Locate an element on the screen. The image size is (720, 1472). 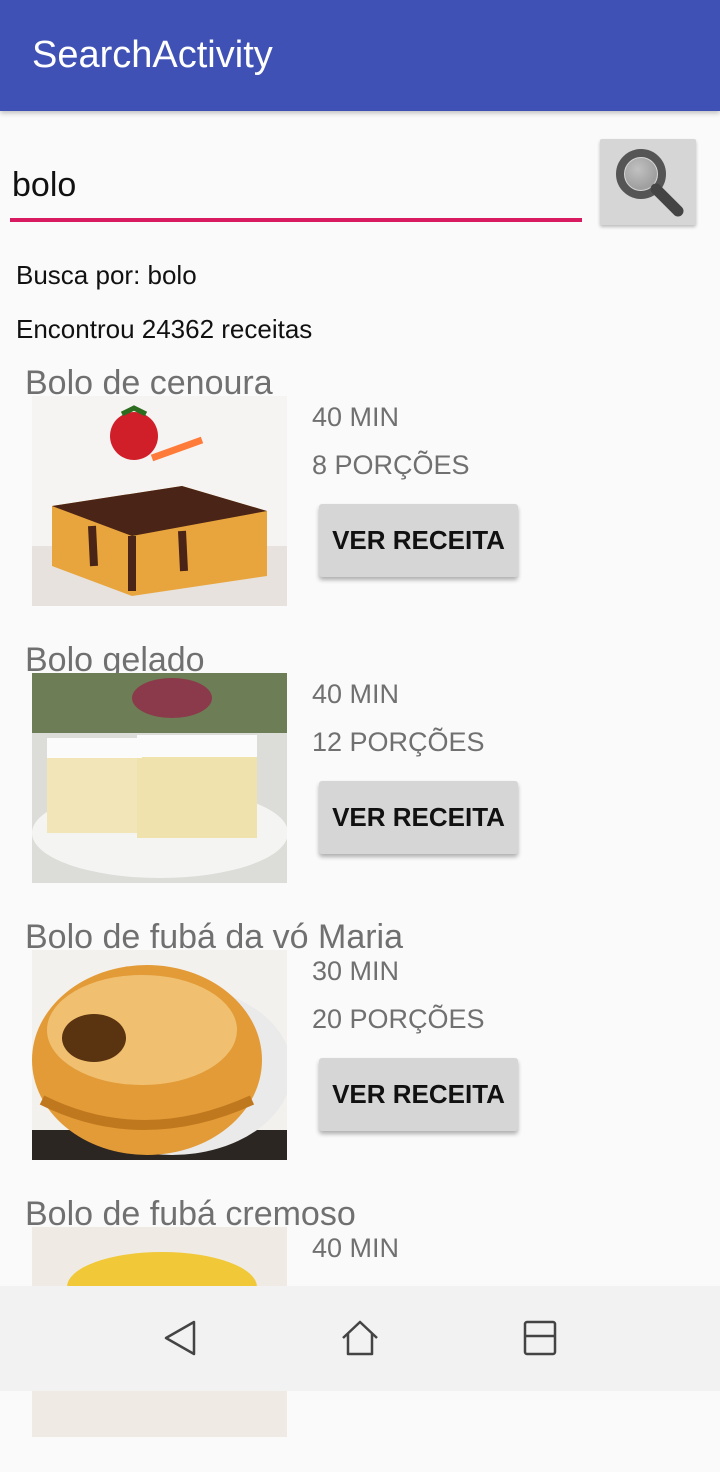
search-button is located at coordinates (648, 182).